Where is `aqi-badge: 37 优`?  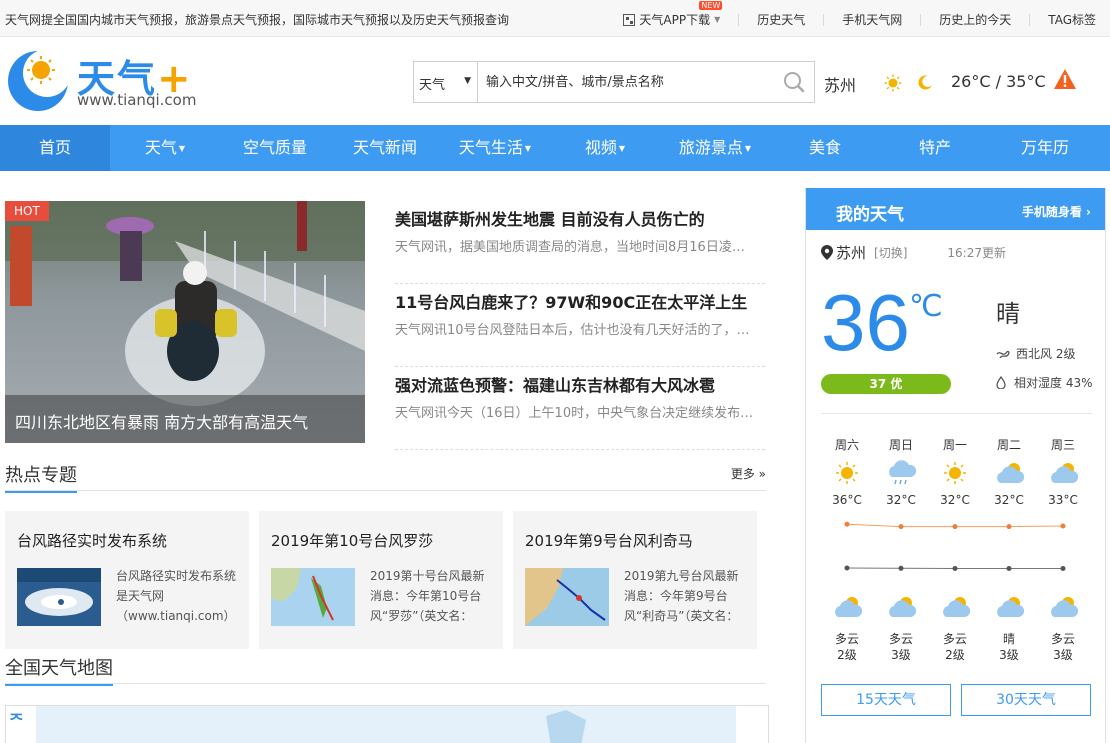
aqi-badge: 37 优 is located at coordinates (886, 384).